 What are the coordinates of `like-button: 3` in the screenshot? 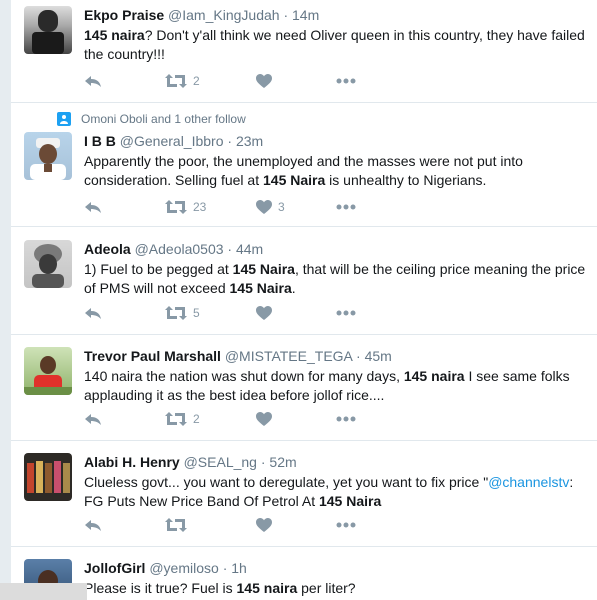 It's located at (296, 207).